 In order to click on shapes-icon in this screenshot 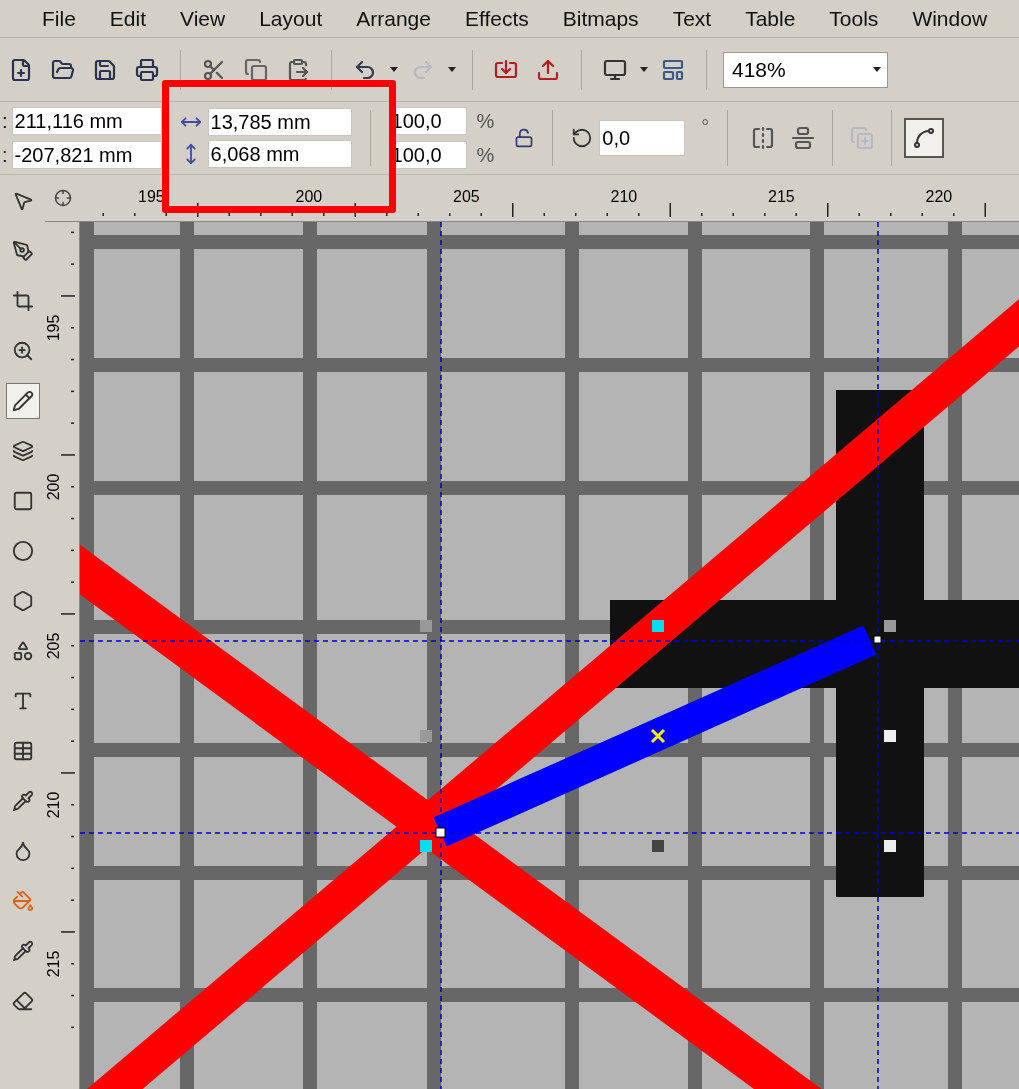, I will do `click(22, 651)`.